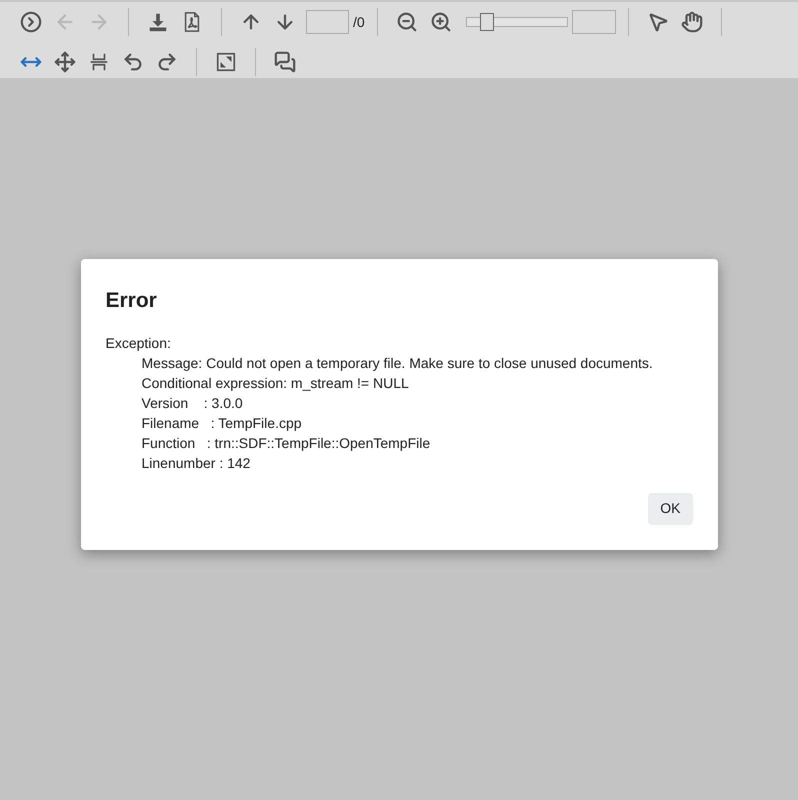 This screenshot has height=800, width=798. I want to click on rotate-right-icon, so click(167, 62).